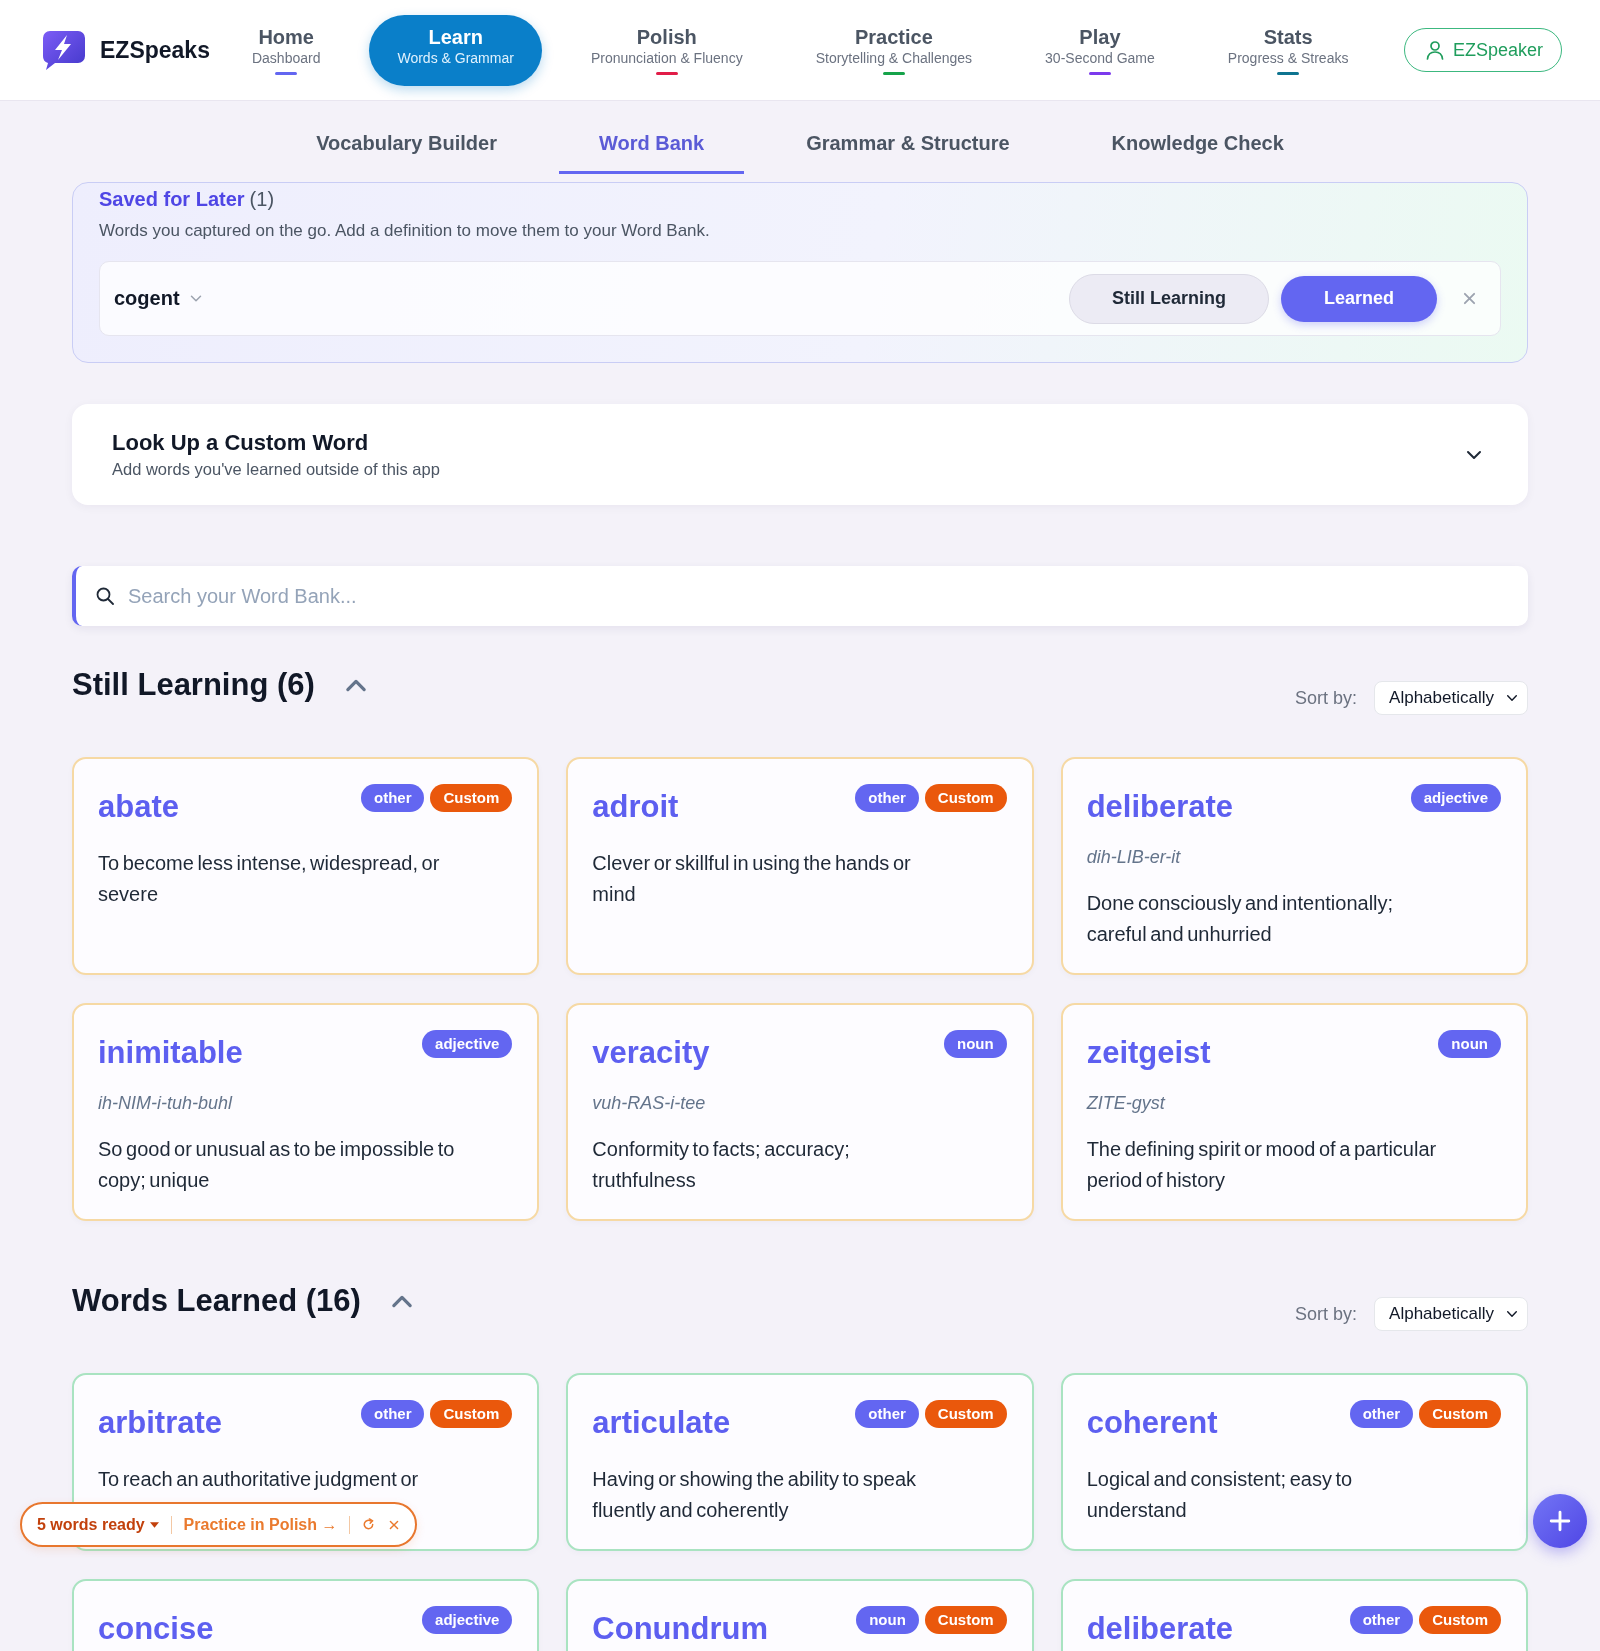 The height and width of the screenshot is (1651, 1600). I want to click on definition-text: Logical and consistent; easy to understand, so click(1220, 1495).